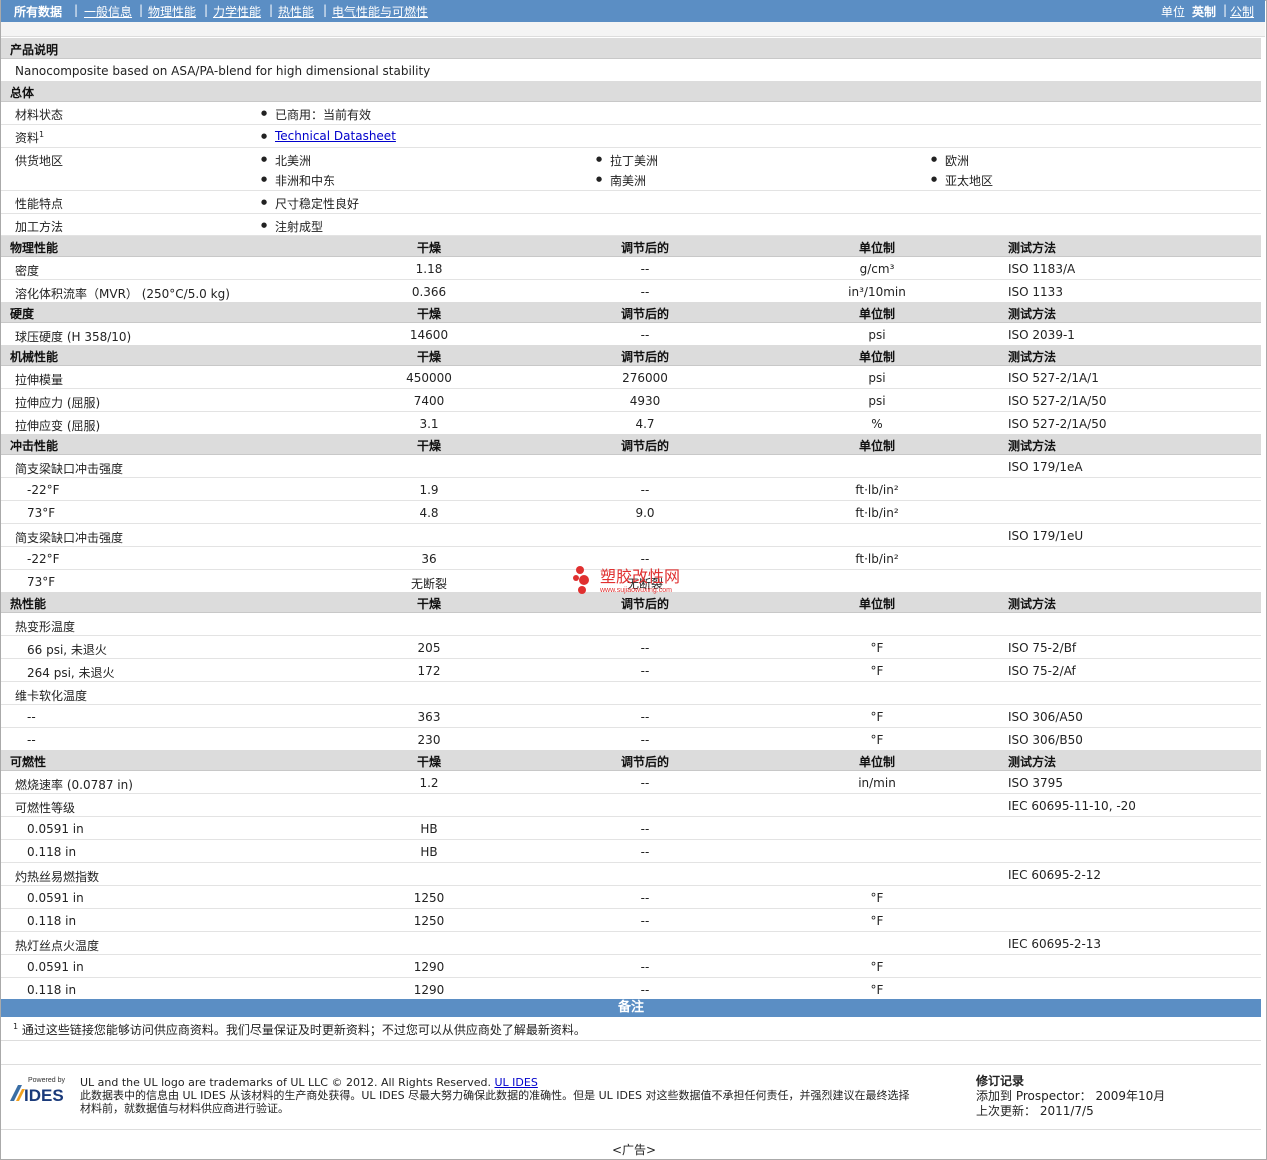 The image size is (1267, 1160). Describe the element at coordinates (74, 785) in the screenshot. I see `property-name: 燃烧速率 (0.0787 in)` at that location.